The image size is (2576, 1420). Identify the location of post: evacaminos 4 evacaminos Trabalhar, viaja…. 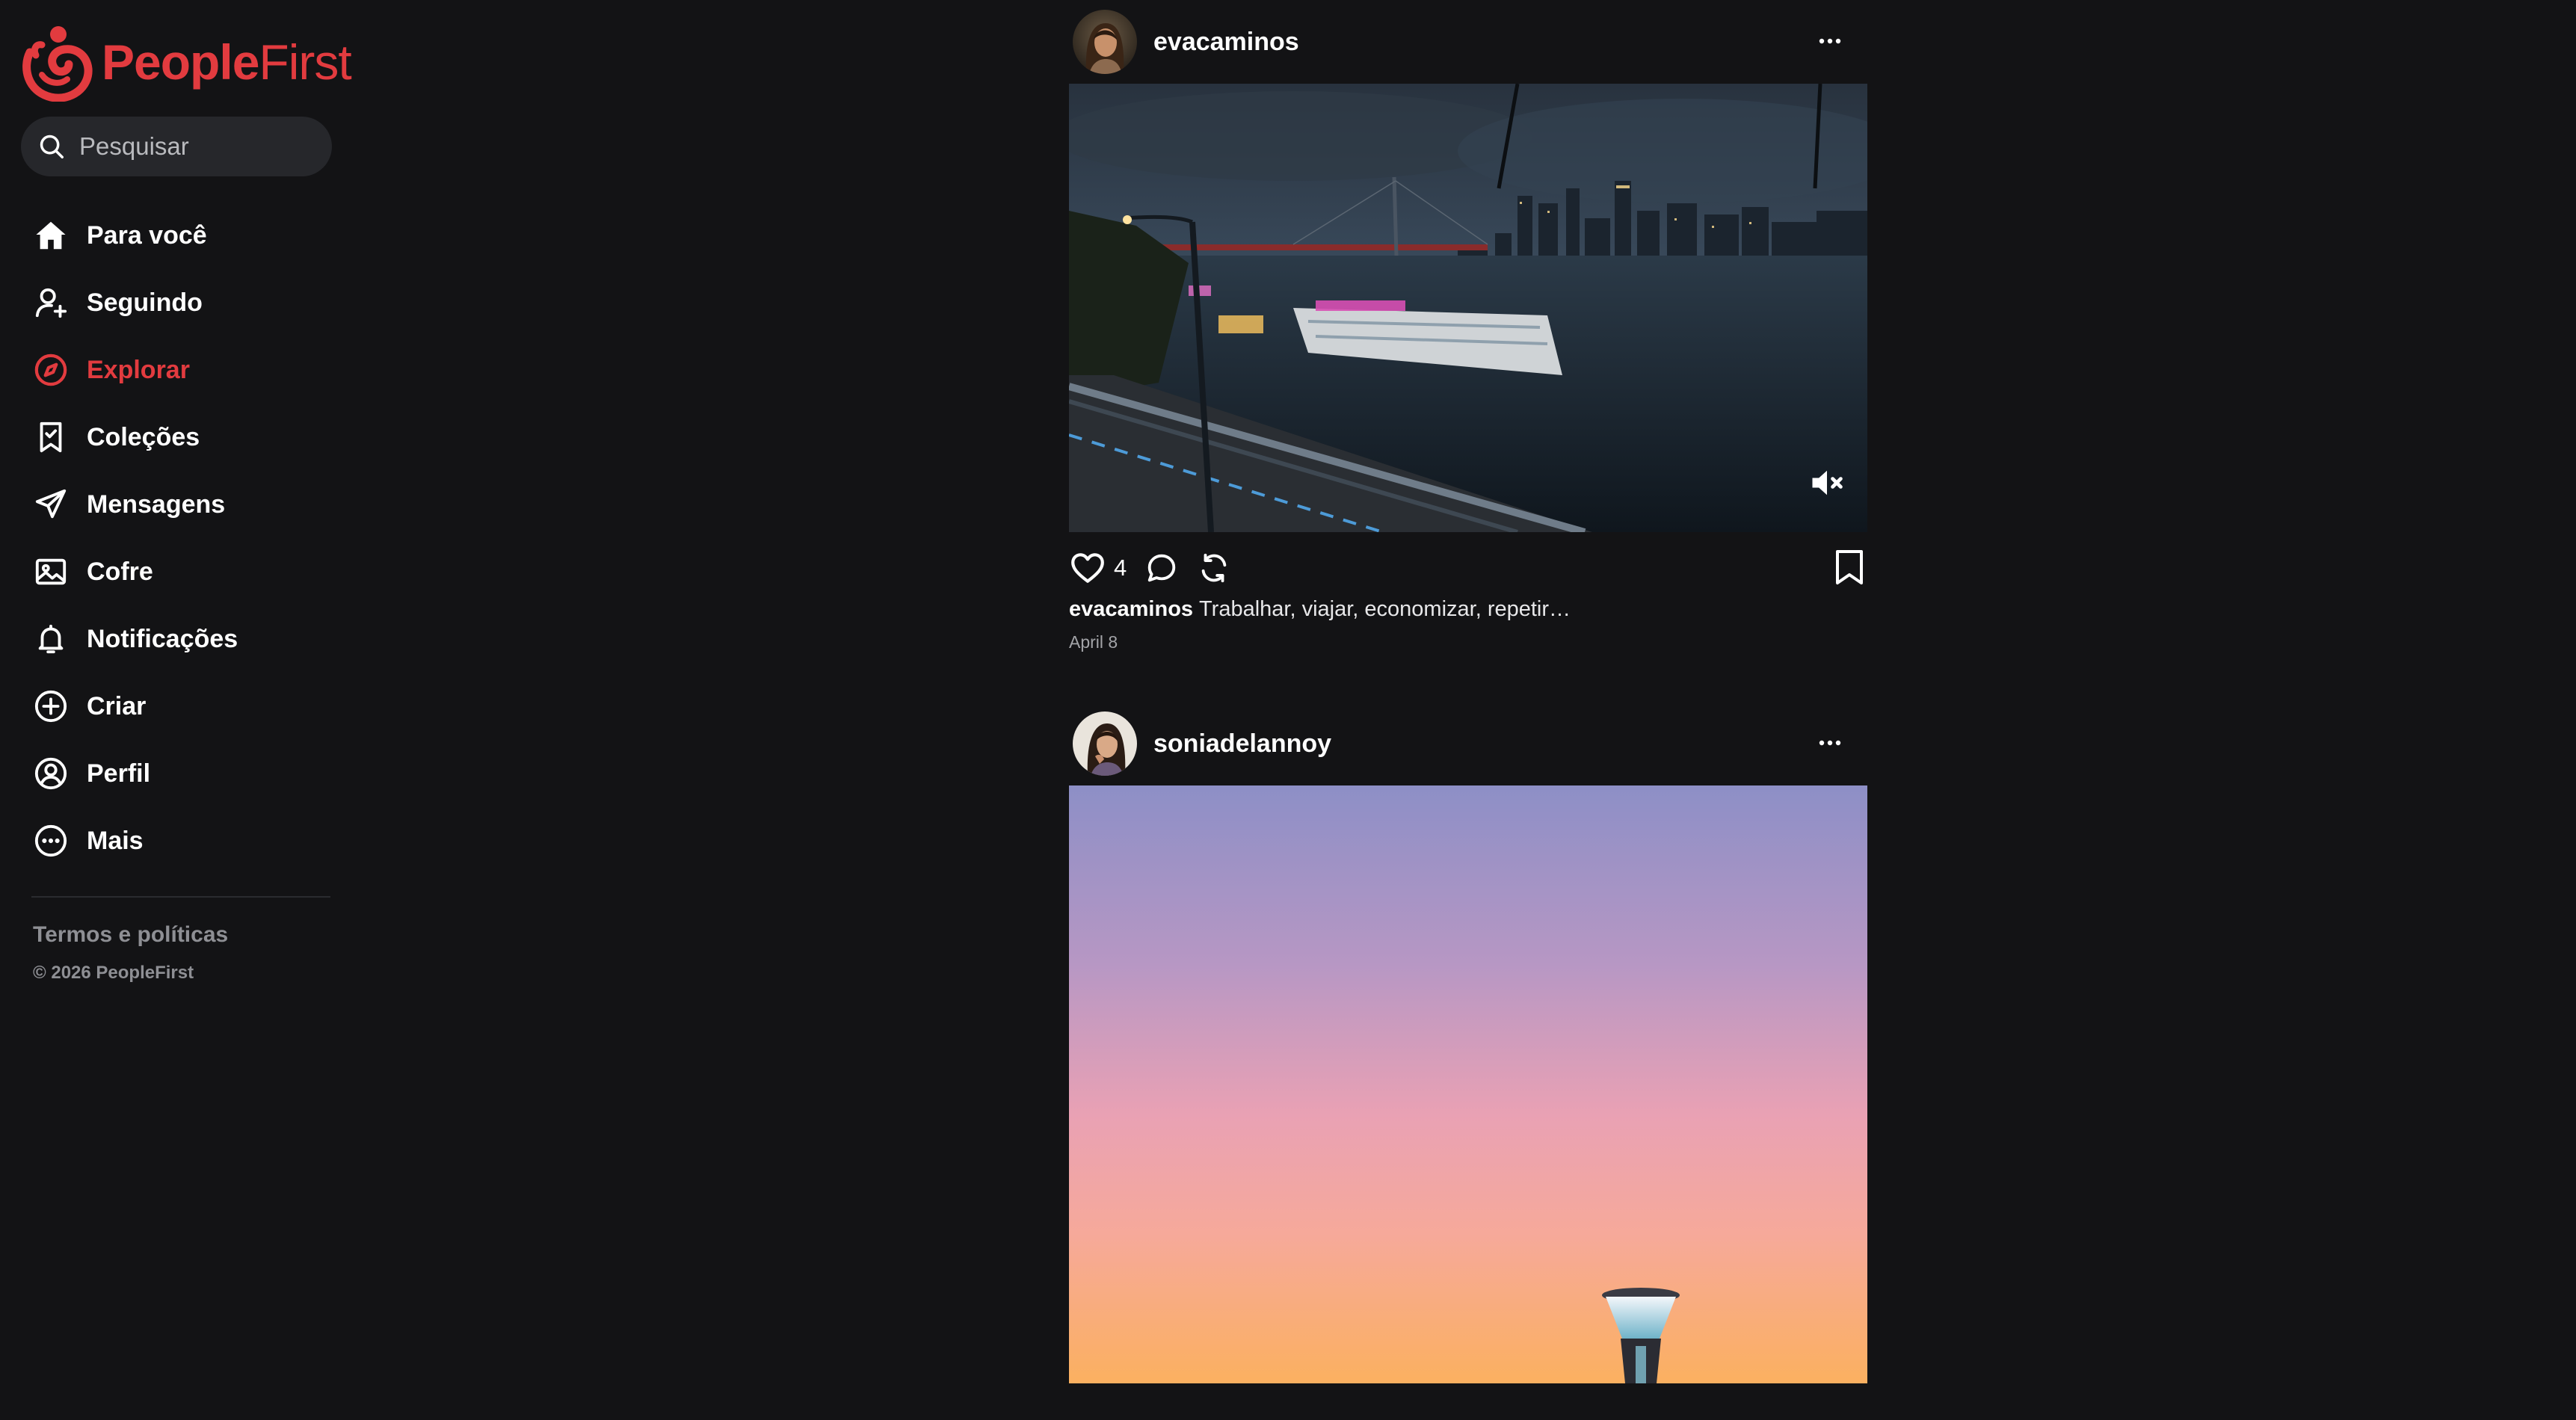
(1468, 326).